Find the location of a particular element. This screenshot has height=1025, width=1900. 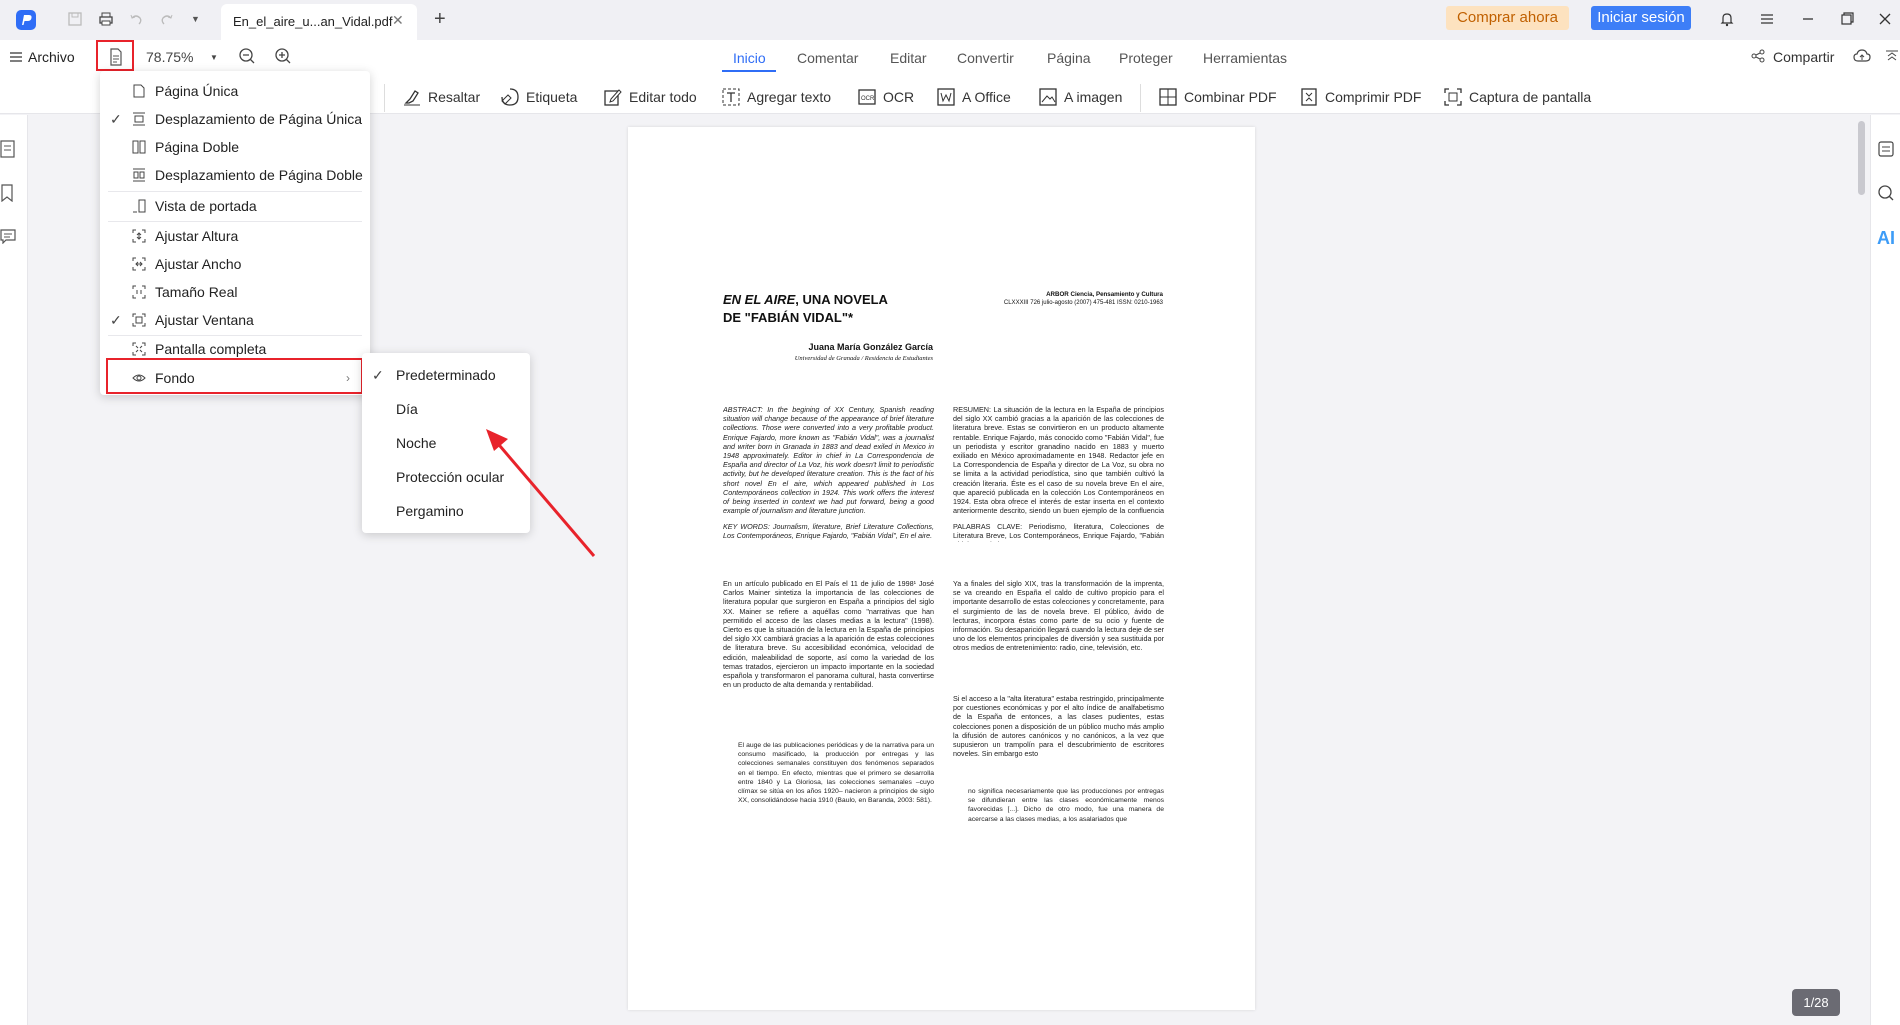

login-button: Iniciar sesión is located at coordinates (1641, 18).